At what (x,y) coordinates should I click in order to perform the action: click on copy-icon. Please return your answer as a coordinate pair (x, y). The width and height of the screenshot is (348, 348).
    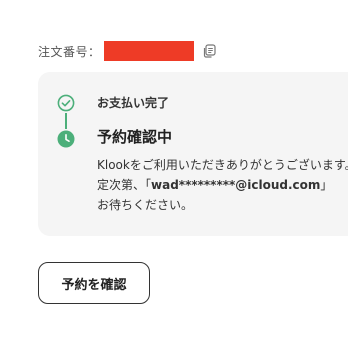
    Looking at the image, I should click on (209, 51).